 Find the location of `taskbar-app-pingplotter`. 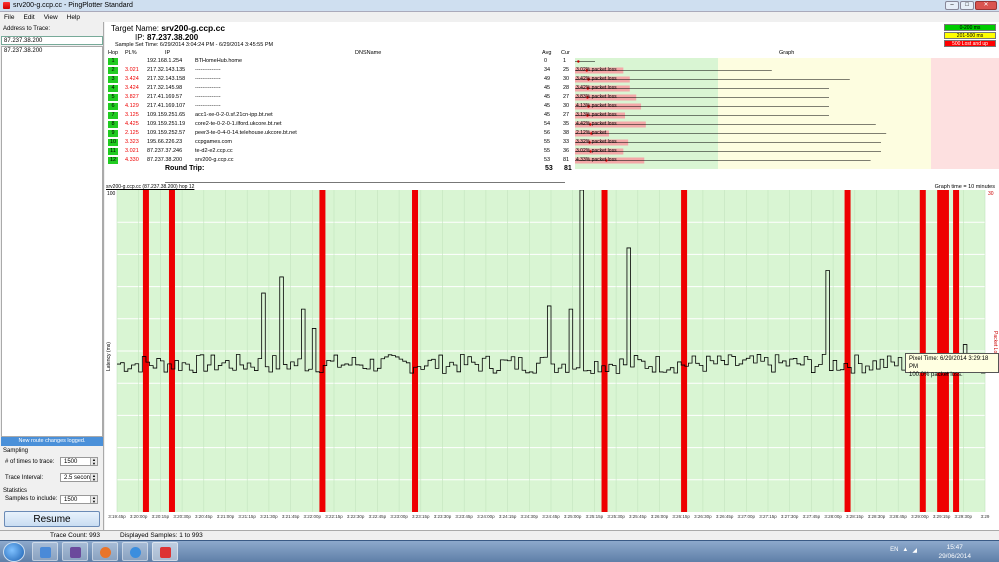

taskbar-app-pingplotter is located at coordinates (165, 551).